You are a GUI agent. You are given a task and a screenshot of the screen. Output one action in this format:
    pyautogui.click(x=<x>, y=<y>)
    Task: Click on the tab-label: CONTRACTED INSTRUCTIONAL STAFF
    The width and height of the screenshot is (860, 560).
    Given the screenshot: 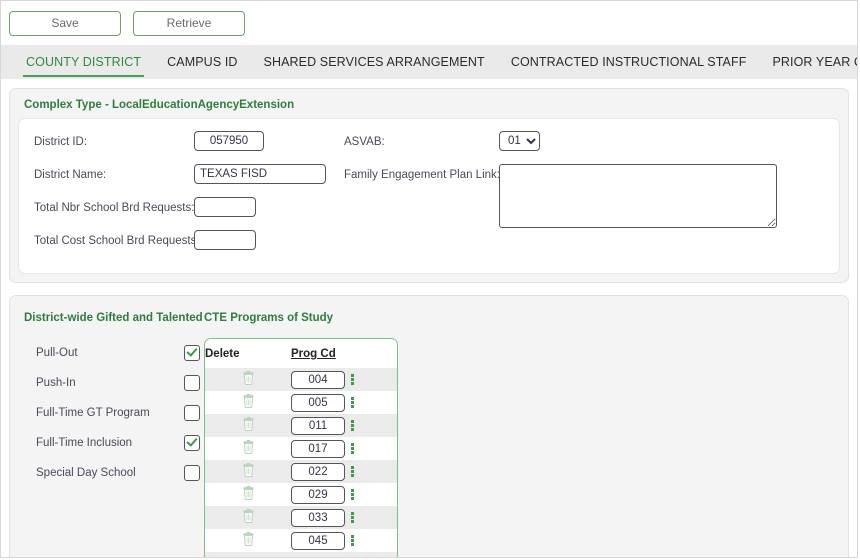 What is the action you would take?
    pyautogui.click(x=628, y=62)
    